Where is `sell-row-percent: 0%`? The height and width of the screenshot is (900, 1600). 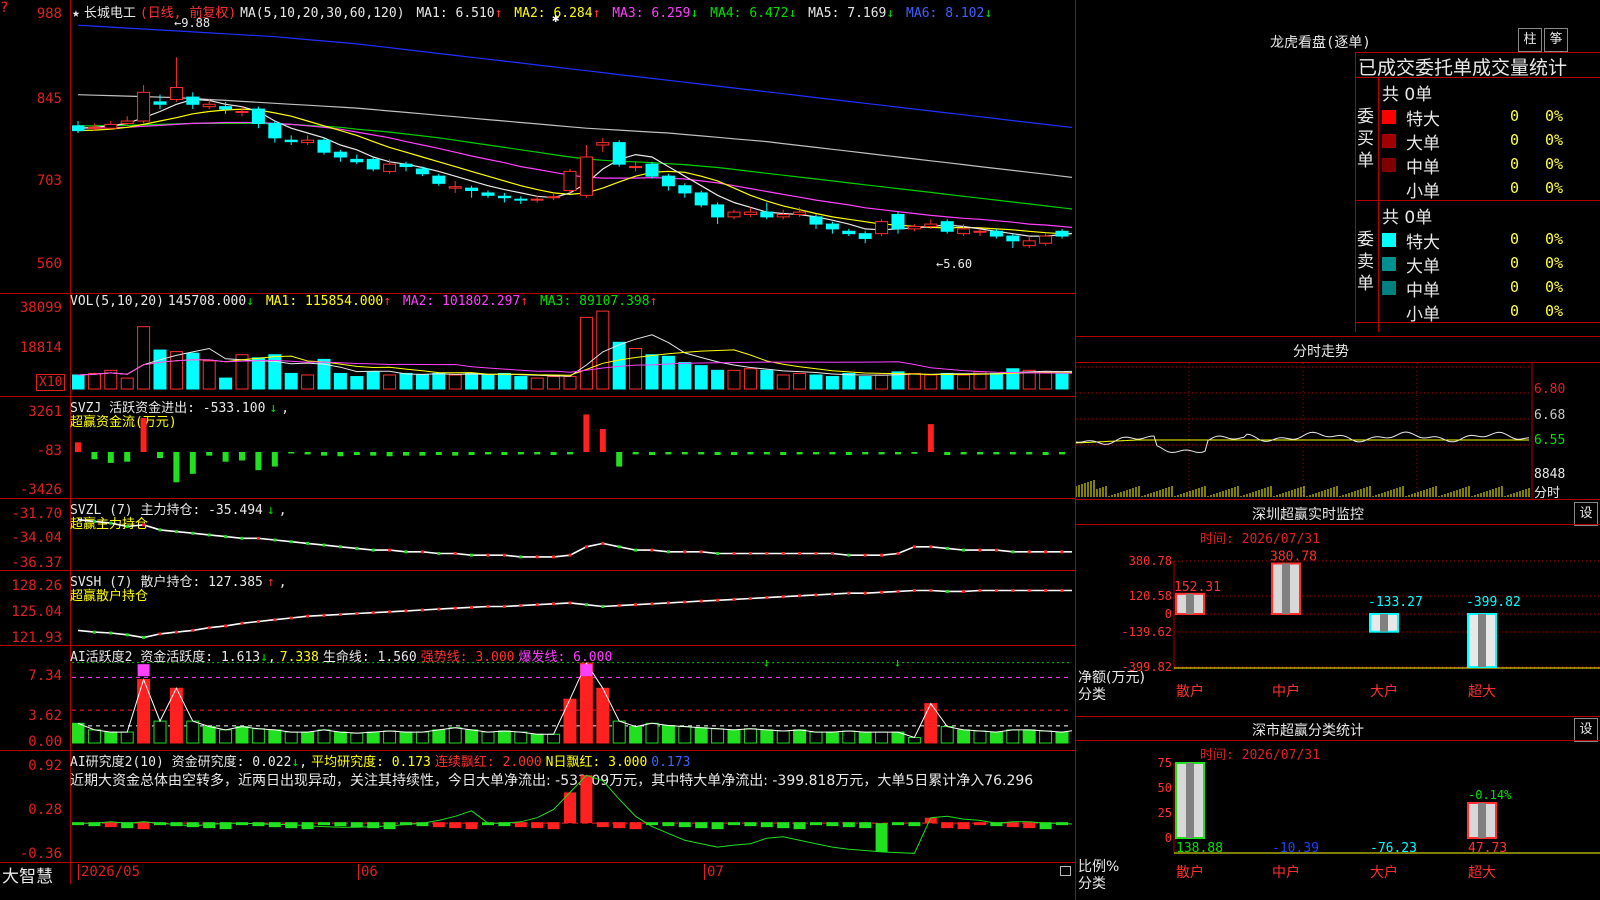
sell-row-percent: 0% is located at coordinates (1554, 311).